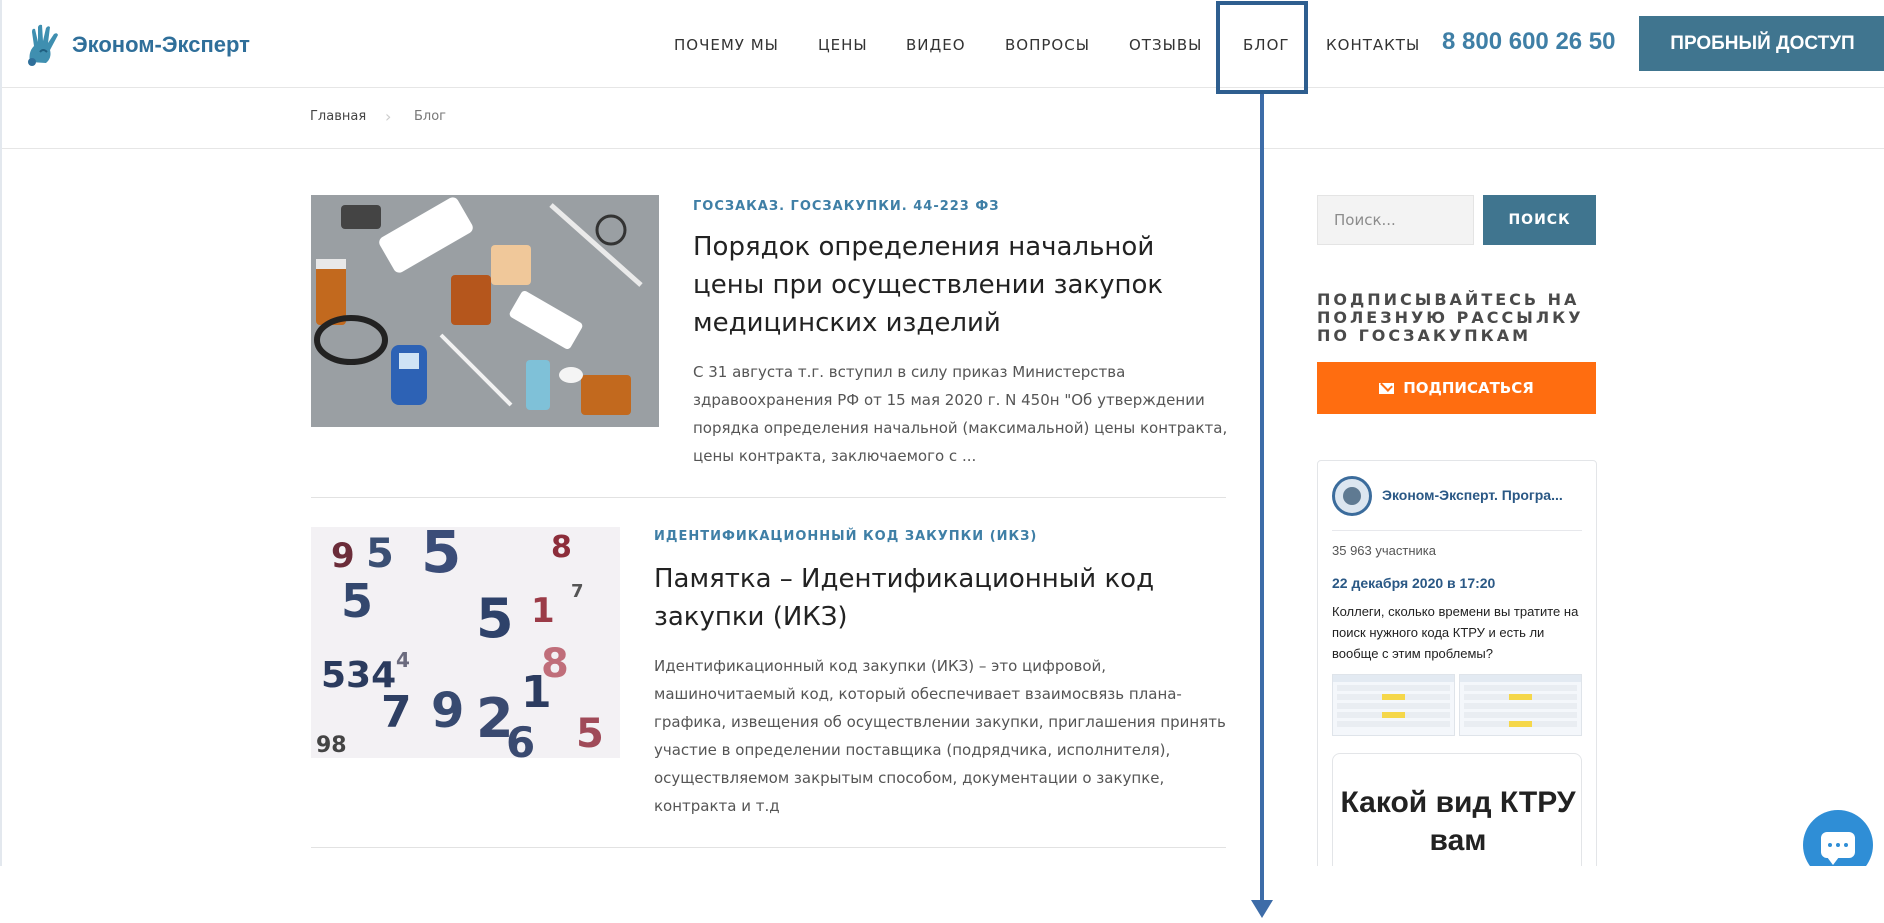 This screenshot has width=1884, height=923. What do you see at coordinates (1047, 45) in the screenshot?
I see `nav-questions: ВОПРОСЫ` at bounding box center [1047, 45].